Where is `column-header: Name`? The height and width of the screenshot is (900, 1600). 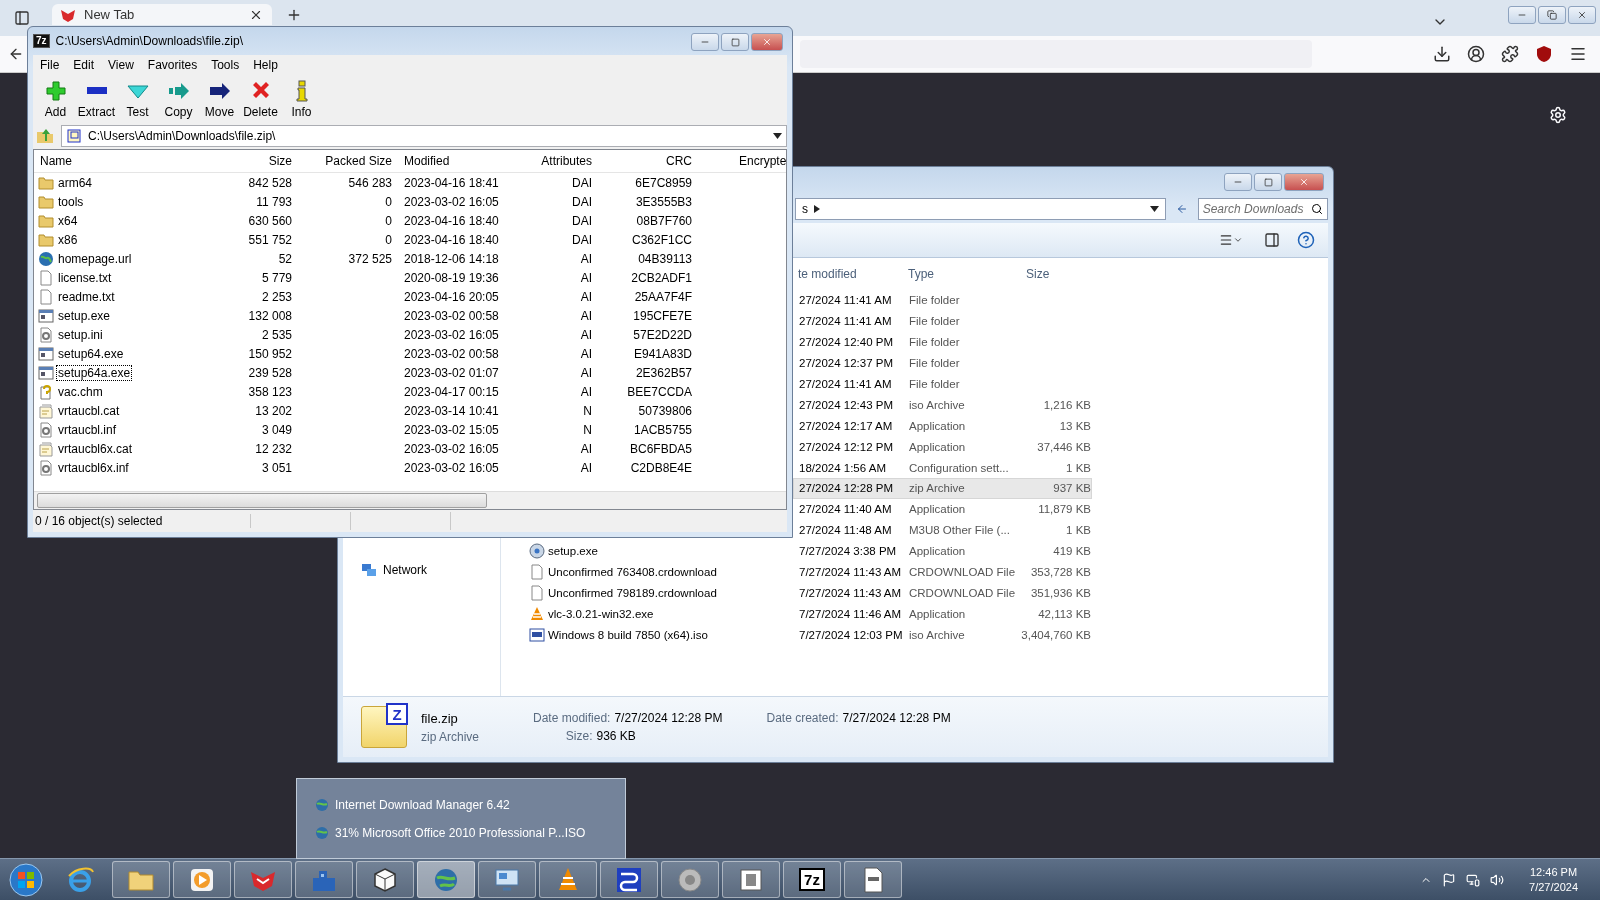
column-header: Name is located at coordinates (128, 161).